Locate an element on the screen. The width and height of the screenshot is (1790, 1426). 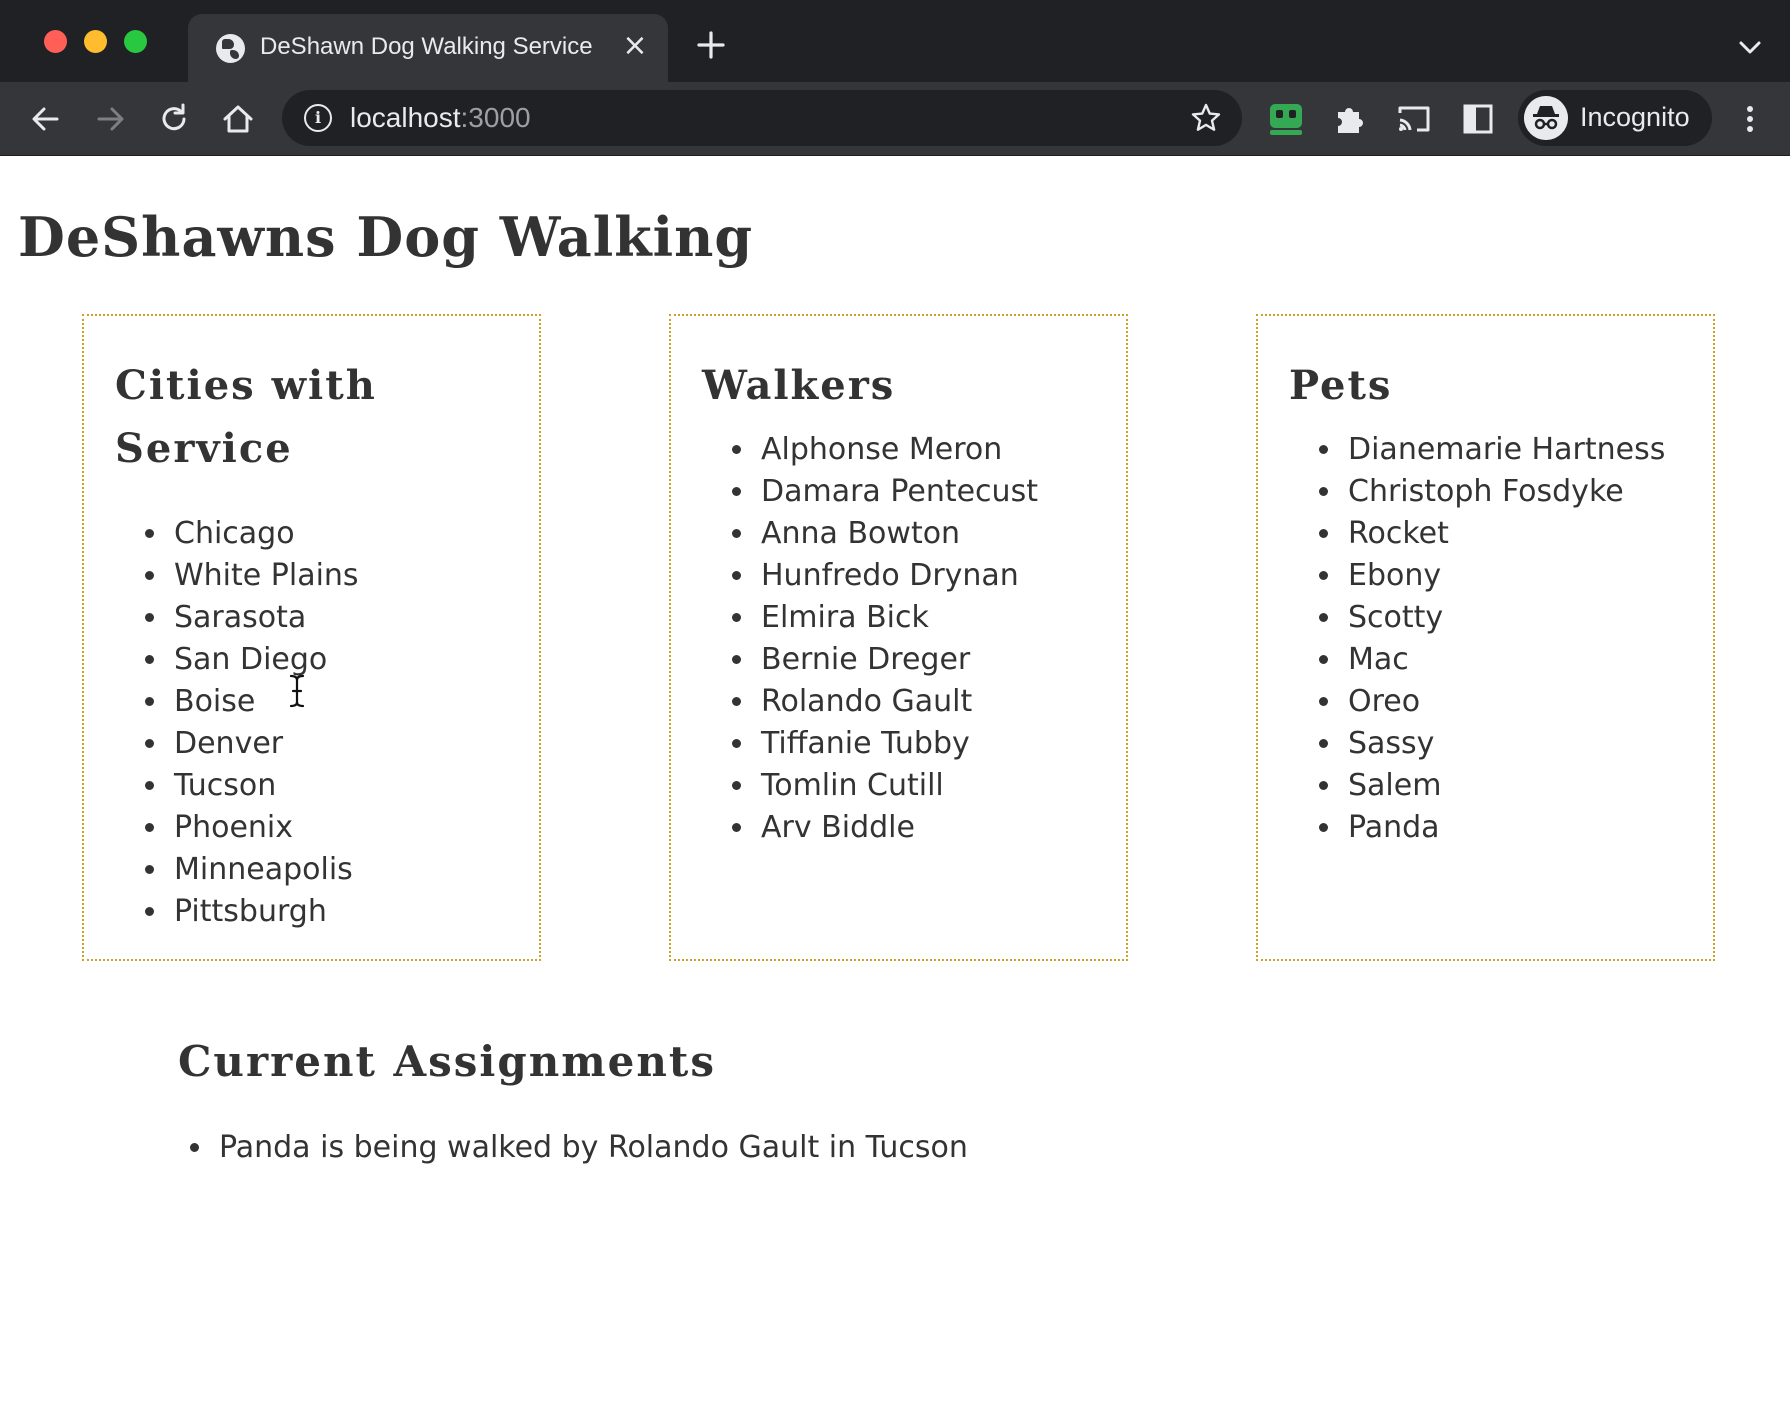
more-menu-icon is located at coordinates (1750, 119).